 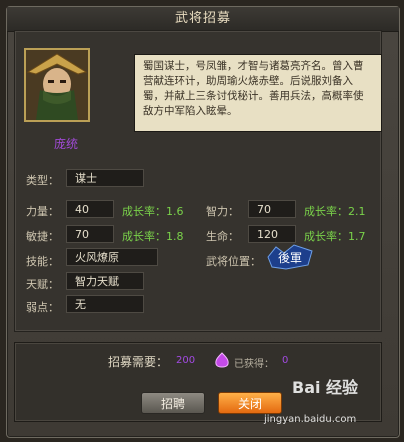 I want to click on talent-label: 天赋：, so click(x=42, y=284).